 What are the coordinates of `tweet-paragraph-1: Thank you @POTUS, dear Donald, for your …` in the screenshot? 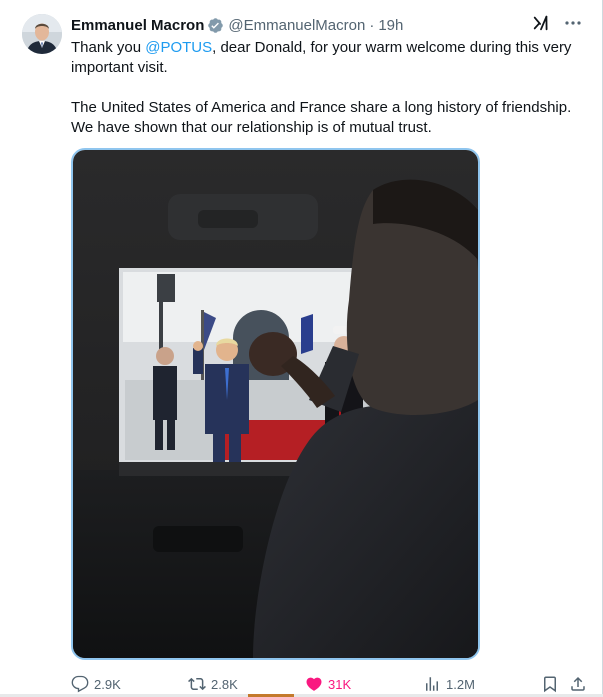 It's located at (328, 58).